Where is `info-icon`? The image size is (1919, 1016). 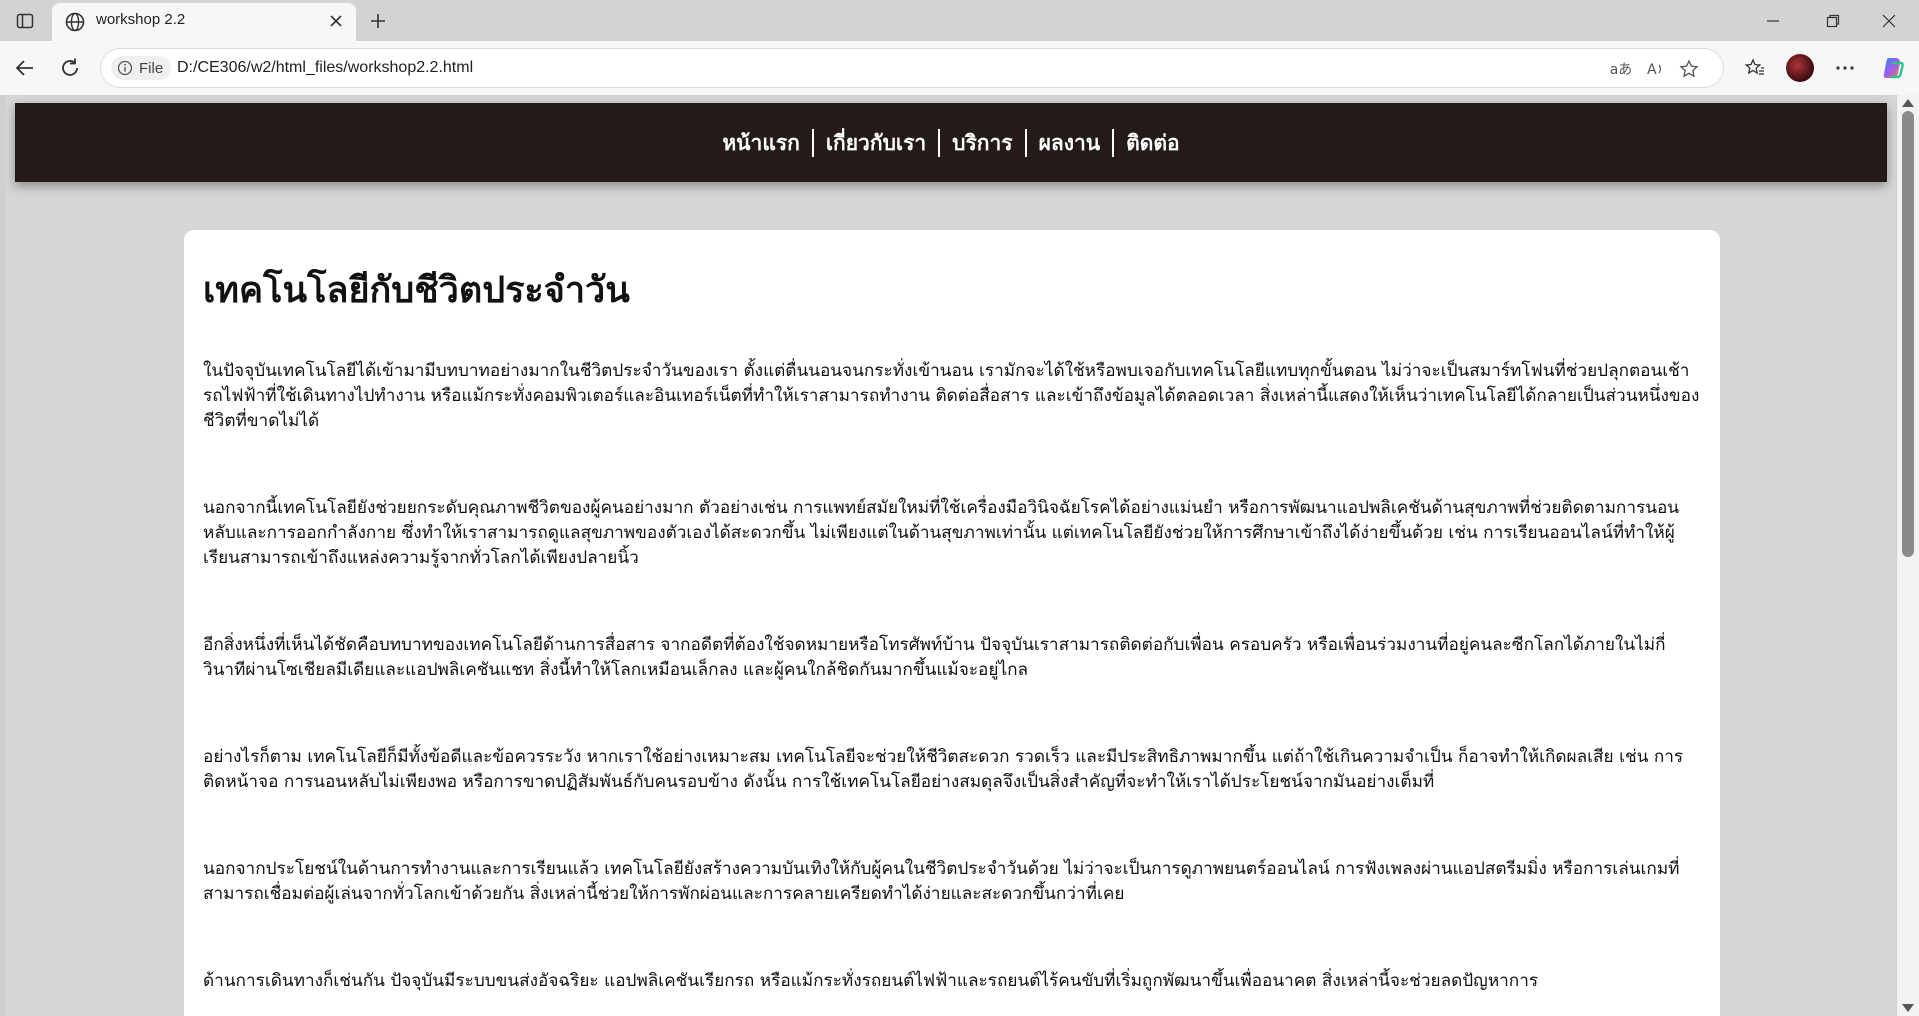
info-icon is located at coordinates (125, 68).